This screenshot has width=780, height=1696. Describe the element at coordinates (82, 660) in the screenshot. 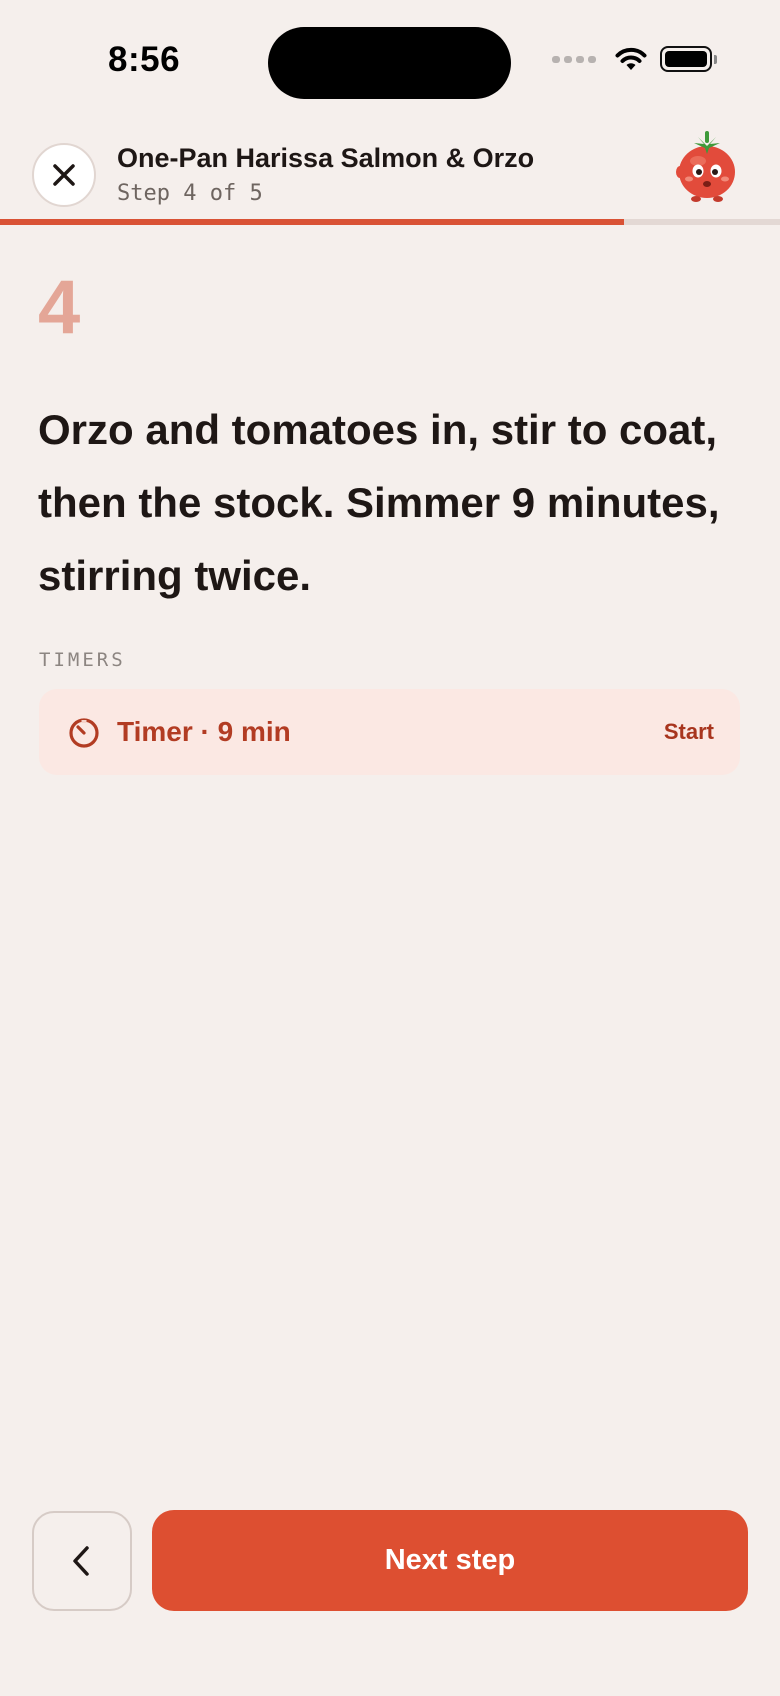

I see `timers-section-label: TIMERS` at that location.